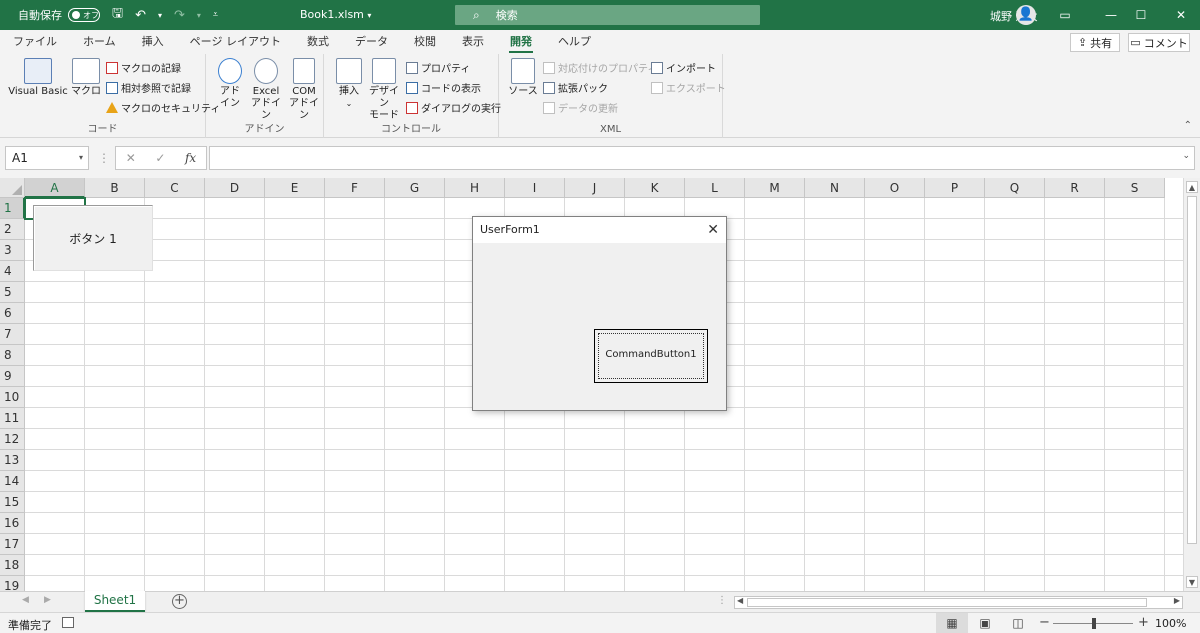 Image resolution: width=1200 pixels, height=633 pixels. What do you see at coordinates (190, 158) in the screenshot?
I see `insert-function-icon: fx` at bounding box center [190, 158].